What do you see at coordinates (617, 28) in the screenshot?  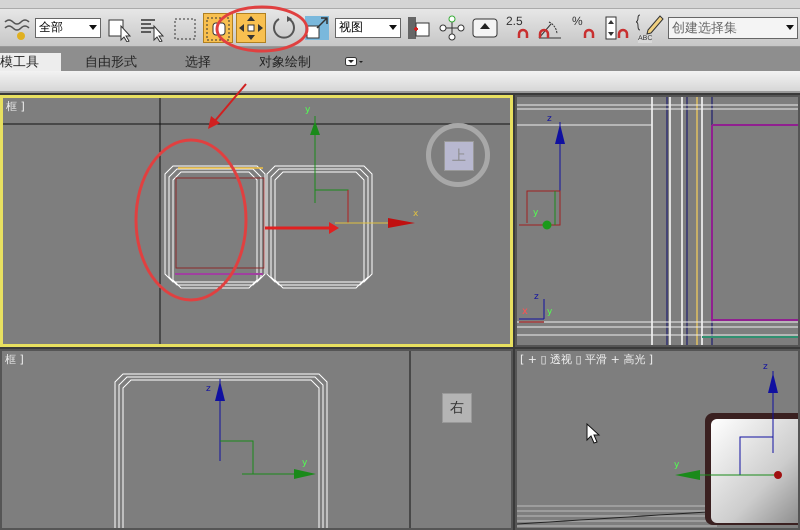 I see `spinner-snap-icon` at bounding box center [617, 28].